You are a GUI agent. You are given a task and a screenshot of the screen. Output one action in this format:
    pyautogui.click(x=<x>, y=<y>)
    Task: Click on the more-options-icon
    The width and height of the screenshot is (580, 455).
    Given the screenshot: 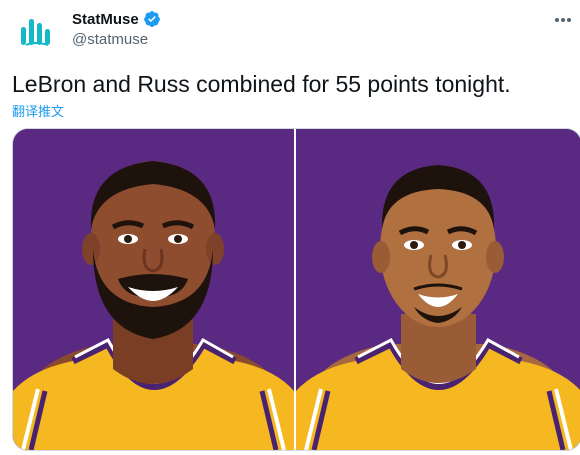 What is the action you would take?
    pyautogui.click(x=563, y=20)
    